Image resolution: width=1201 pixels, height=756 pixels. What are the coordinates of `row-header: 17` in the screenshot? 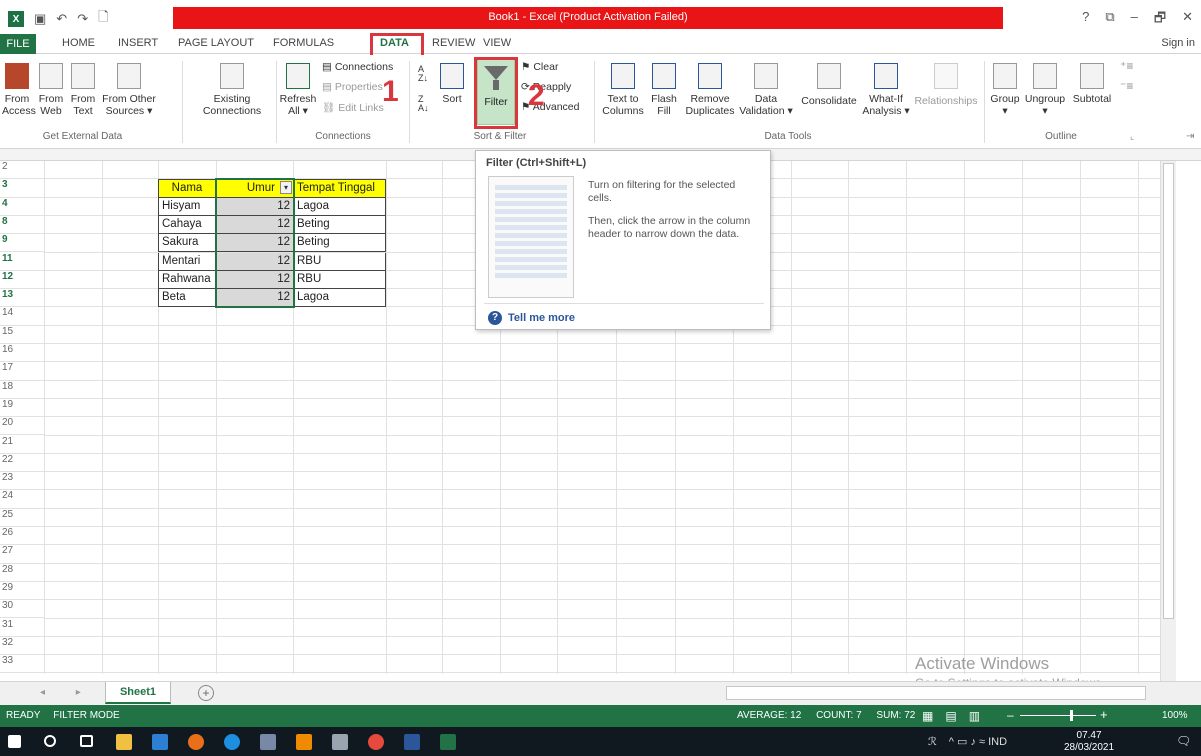 It's located at (22, 371).